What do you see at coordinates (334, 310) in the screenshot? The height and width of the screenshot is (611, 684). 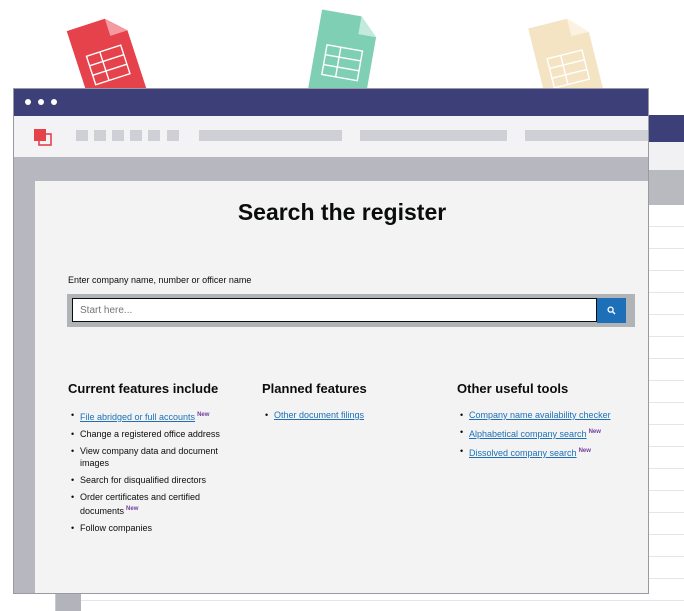 I see `search-input` at bounding box center [334, 310].